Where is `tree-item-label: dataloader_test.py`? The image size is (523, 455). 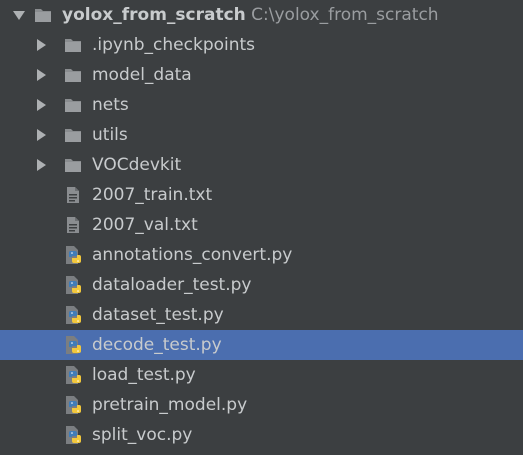
tree-item-label: dataloader_test.py is located at coordinates (172, 285).